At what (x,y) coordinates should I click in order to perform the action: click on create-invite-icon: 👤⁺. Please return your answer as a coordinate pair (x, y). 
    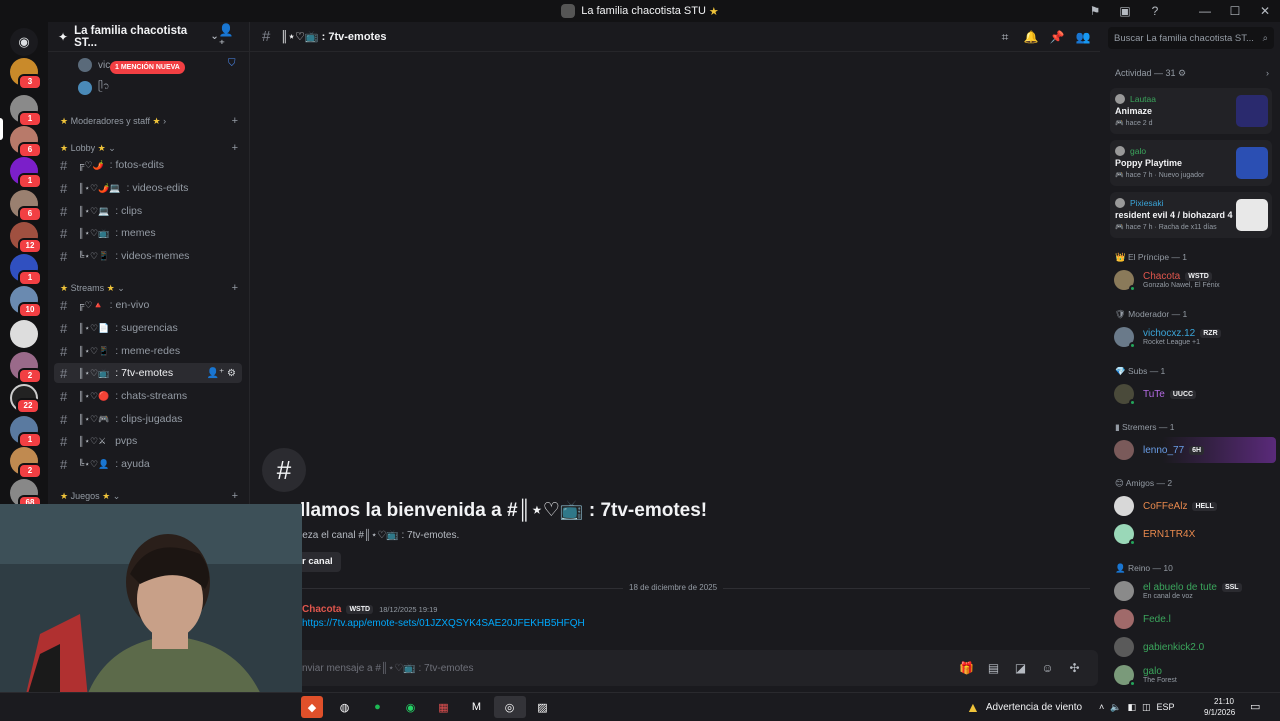
    Looking at the image, I should click on (216, 373).